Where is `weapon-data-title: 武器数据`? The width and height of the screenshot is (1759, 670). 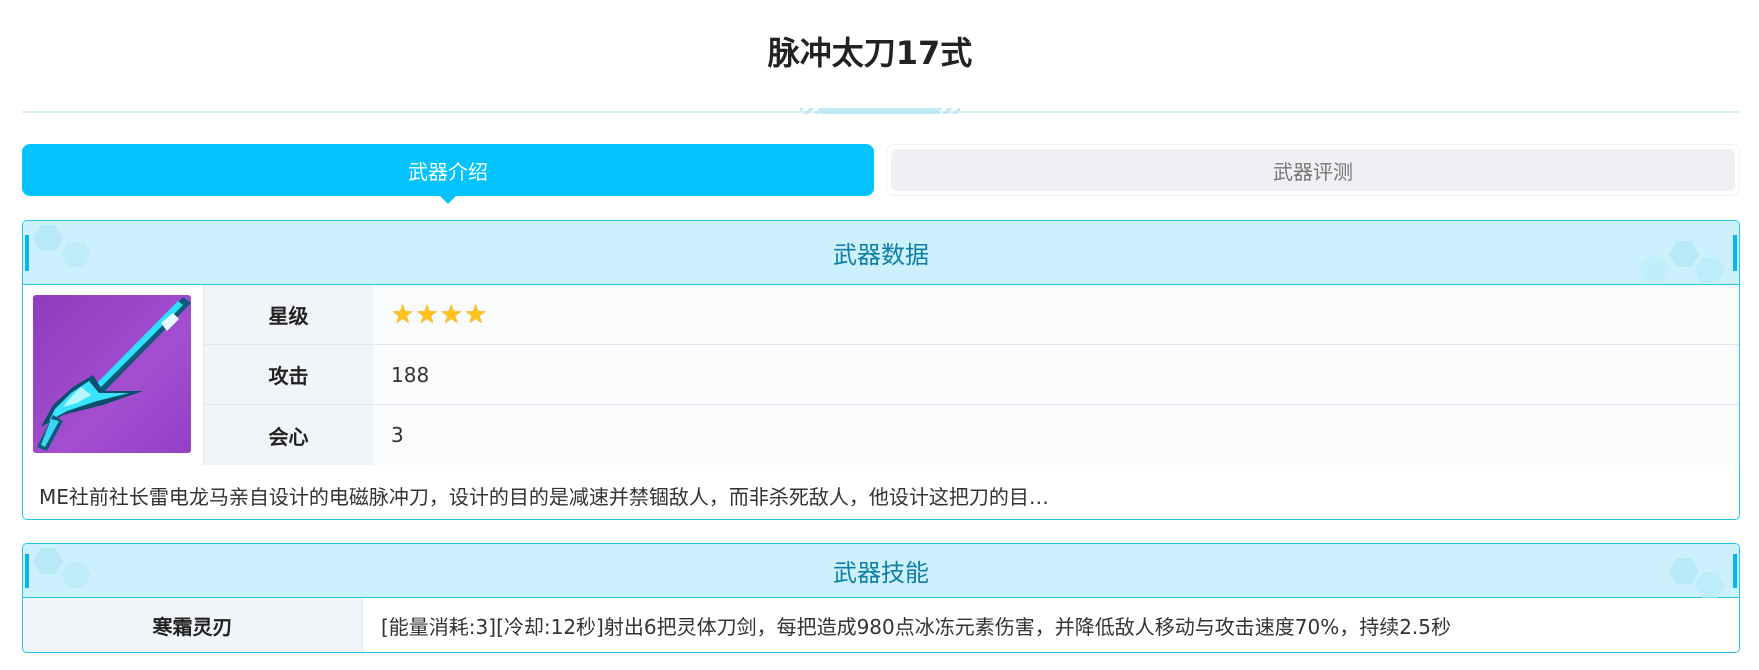
weapon-data-title: 武器数据 is located at coordinates (881, 255).